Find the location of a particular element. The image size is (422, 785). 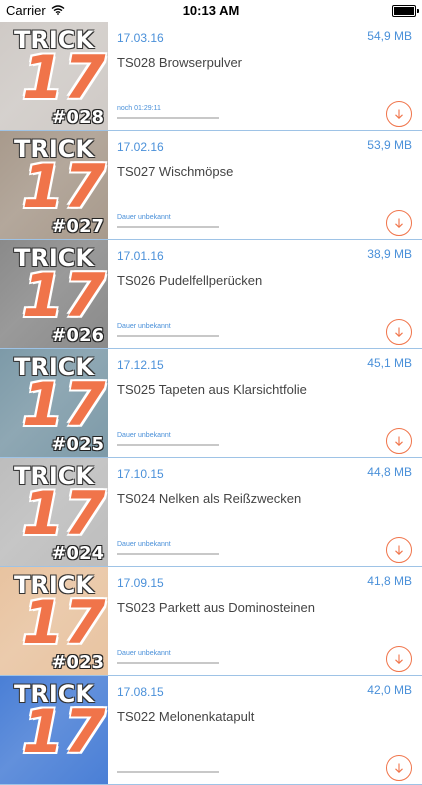

episode-duration: noch 01:29:11 is located at coordinates (139, 108).